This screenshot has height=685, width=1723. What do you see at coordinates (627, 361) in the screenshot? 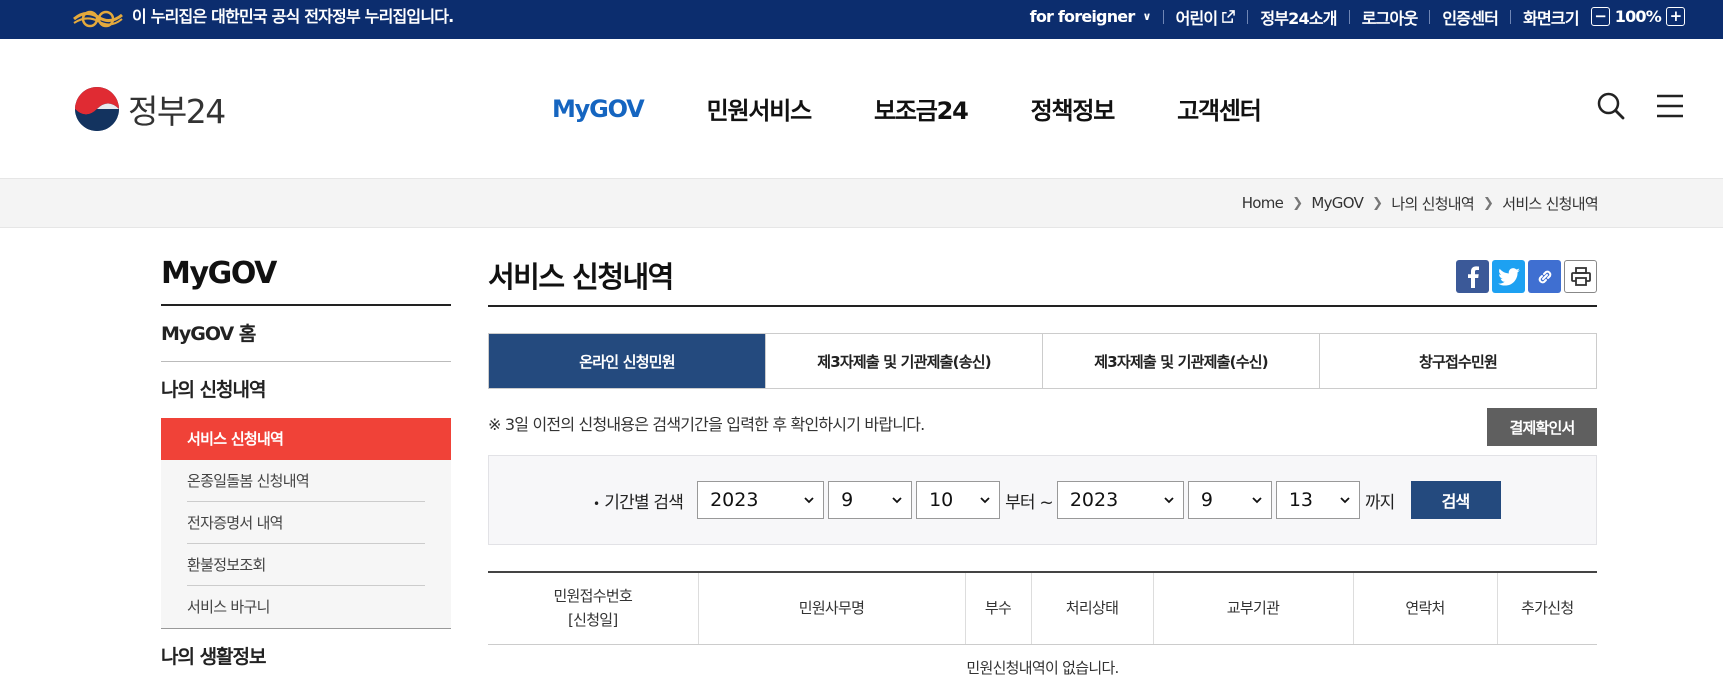
I see `tab-online-applications: 온라인 신청민원` at bounding box center [627, 361].